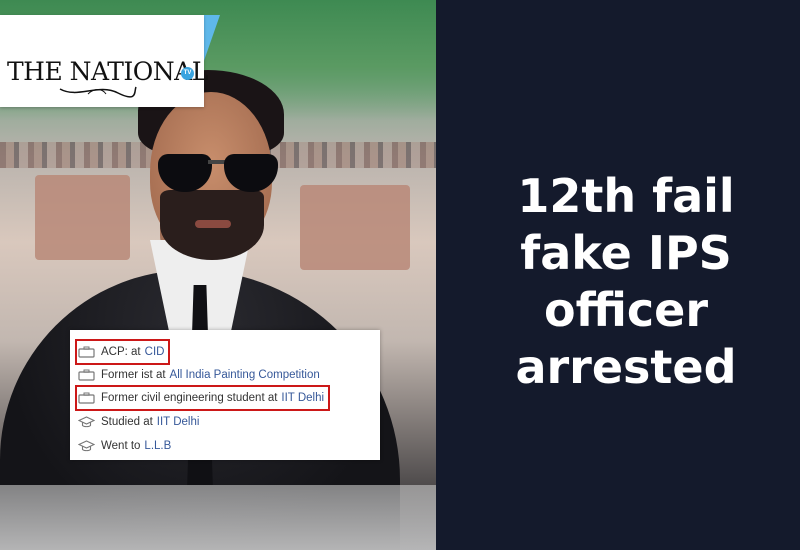  Describe the element at coordinates (133, 375) in the screenshot. I see `profile-item-text: Former ist at` at that location.